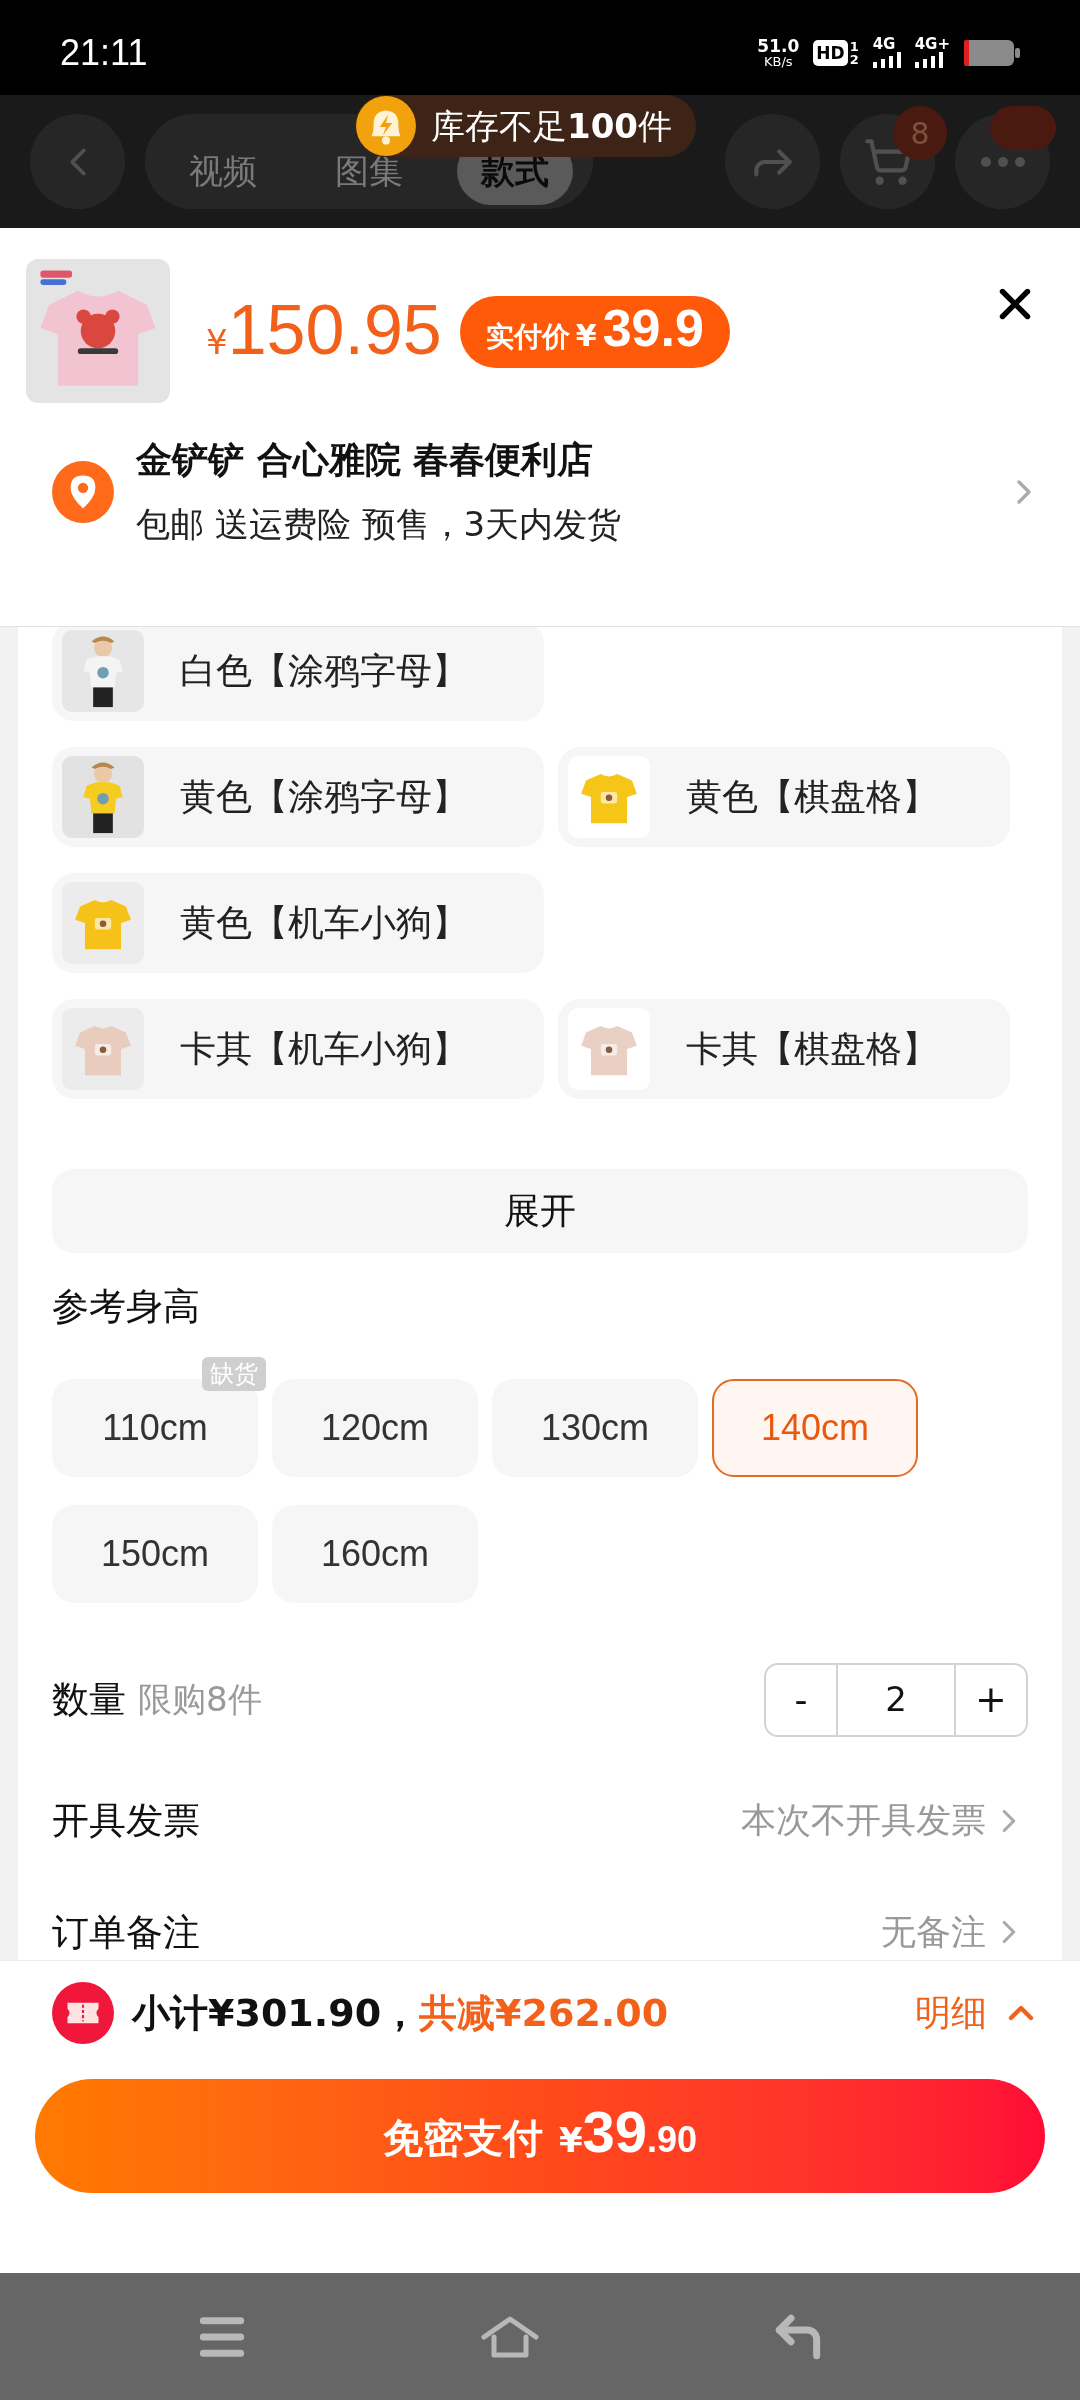  What do you see at coordinates (778, 46) in the screenshot?
I see `network-speed: 51.0` at bounding box center [778, 46].